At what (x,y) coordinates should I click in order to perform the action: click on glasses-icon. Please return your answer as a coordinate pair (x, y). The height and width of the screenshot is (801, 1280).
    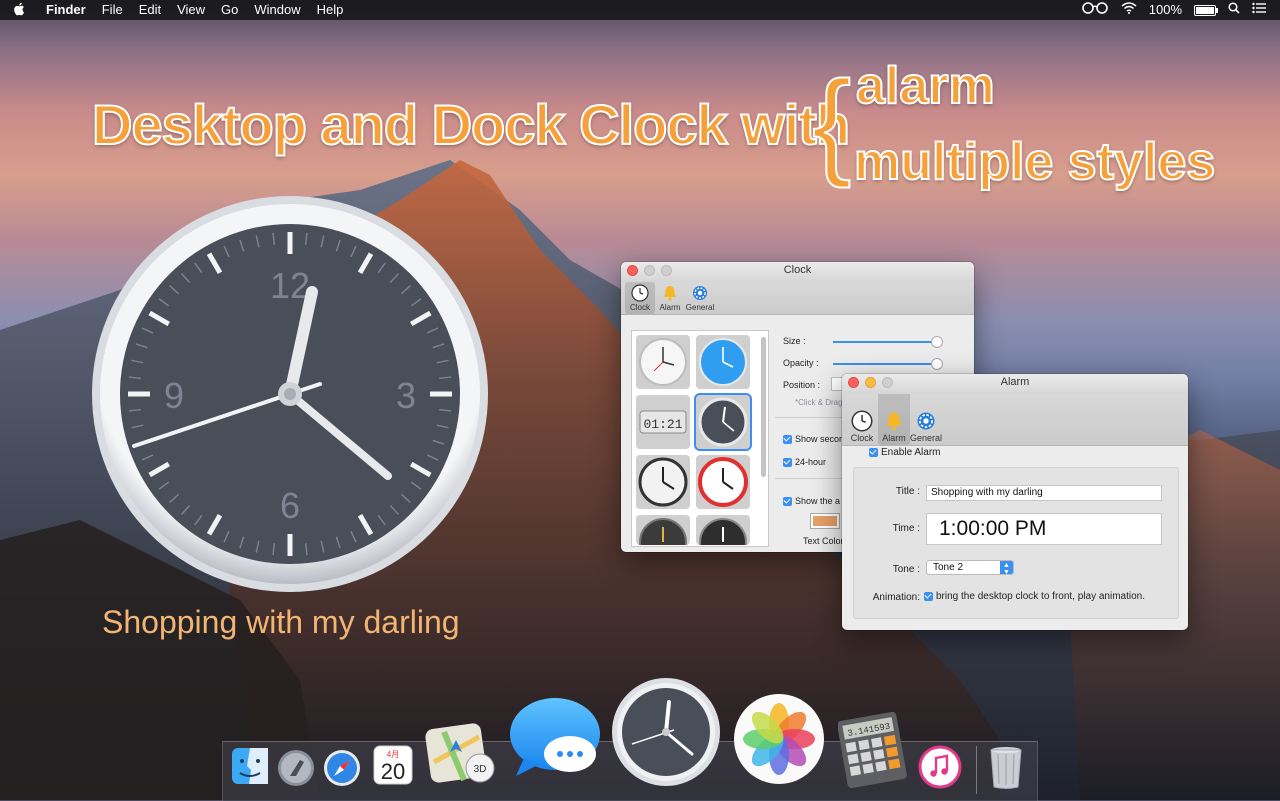
    Looking at the image, I should click on (1095, 10).